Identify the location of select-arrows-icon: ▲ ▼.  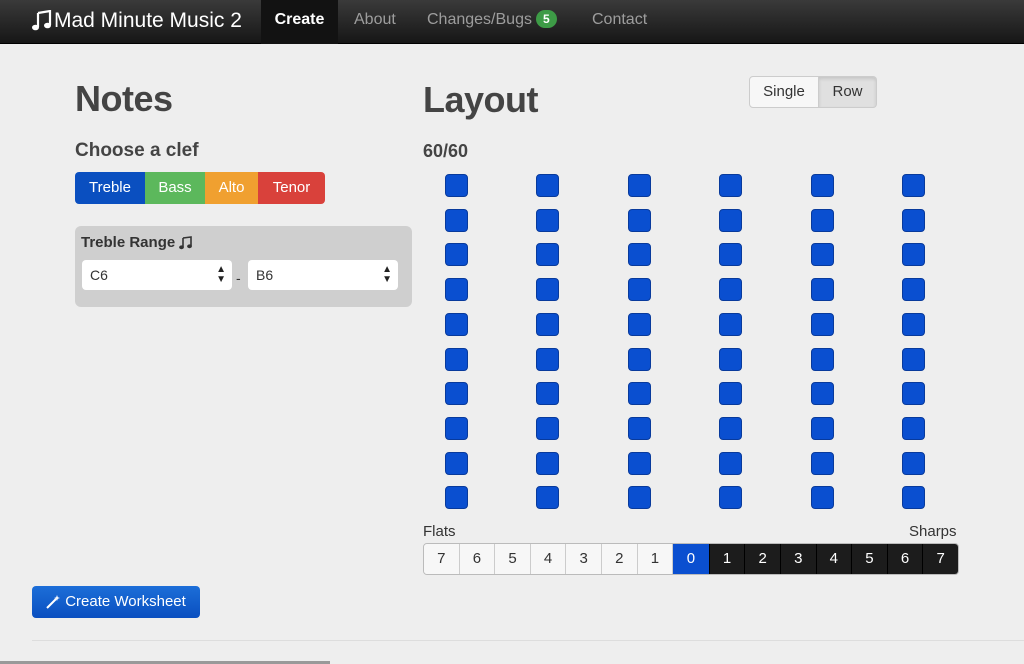
(221, 274).